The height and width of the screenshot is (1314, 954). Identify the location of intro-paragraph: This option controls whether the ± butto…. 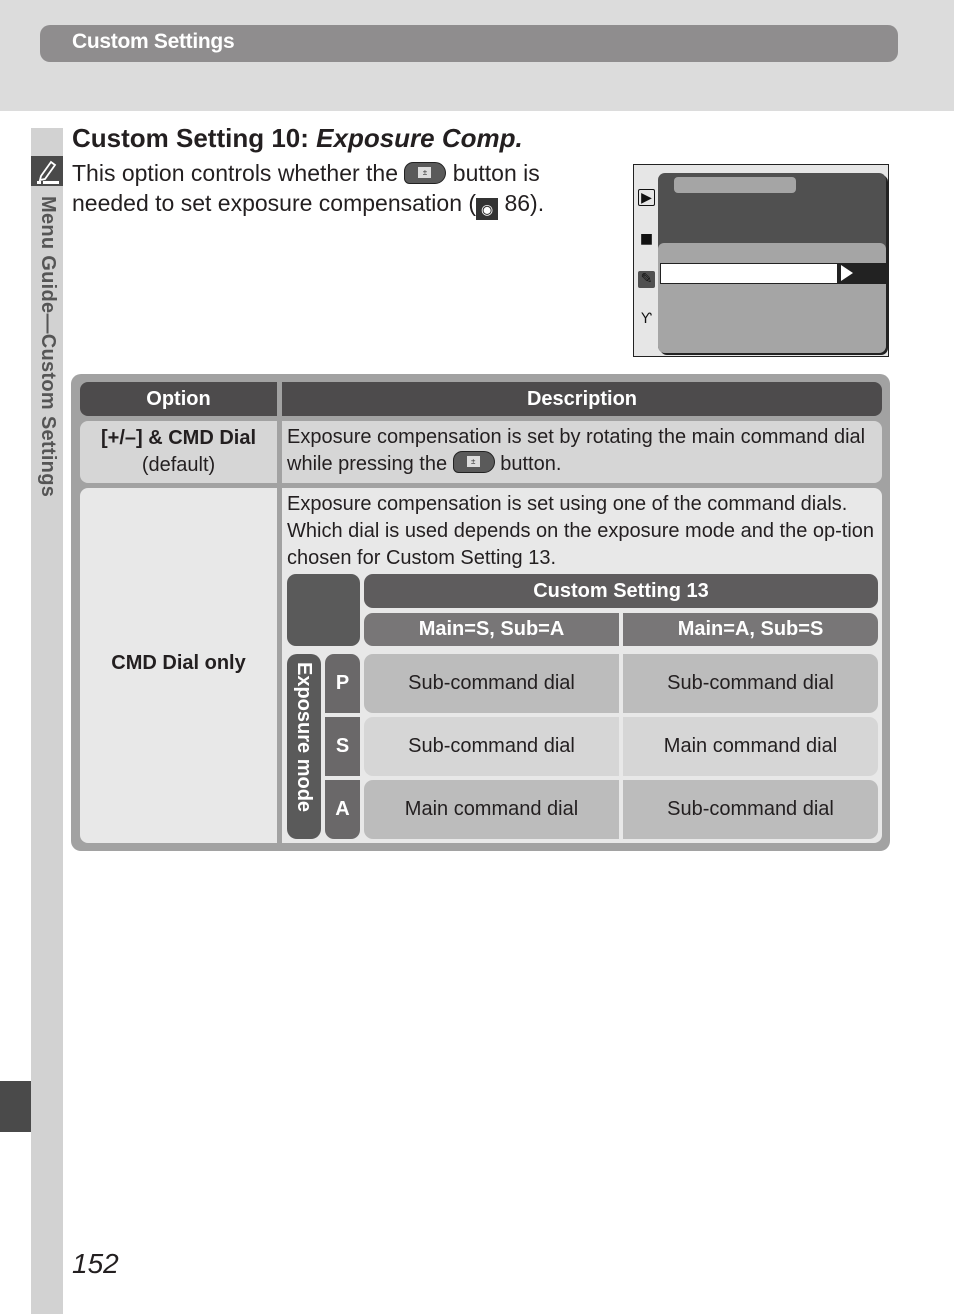
(344, 189).